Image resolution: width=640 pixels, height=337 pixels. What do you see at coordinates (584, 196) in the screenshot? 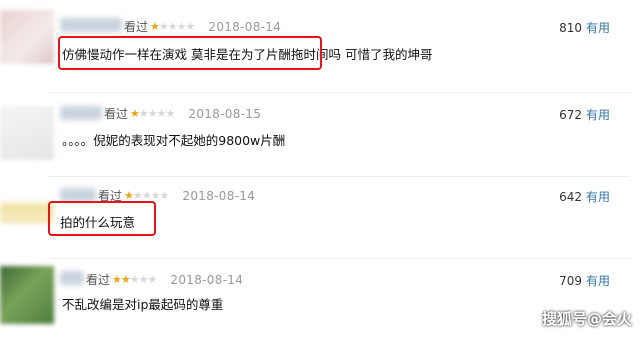
I see `vote-count: 642 有用` at bounding box center [584, 196].